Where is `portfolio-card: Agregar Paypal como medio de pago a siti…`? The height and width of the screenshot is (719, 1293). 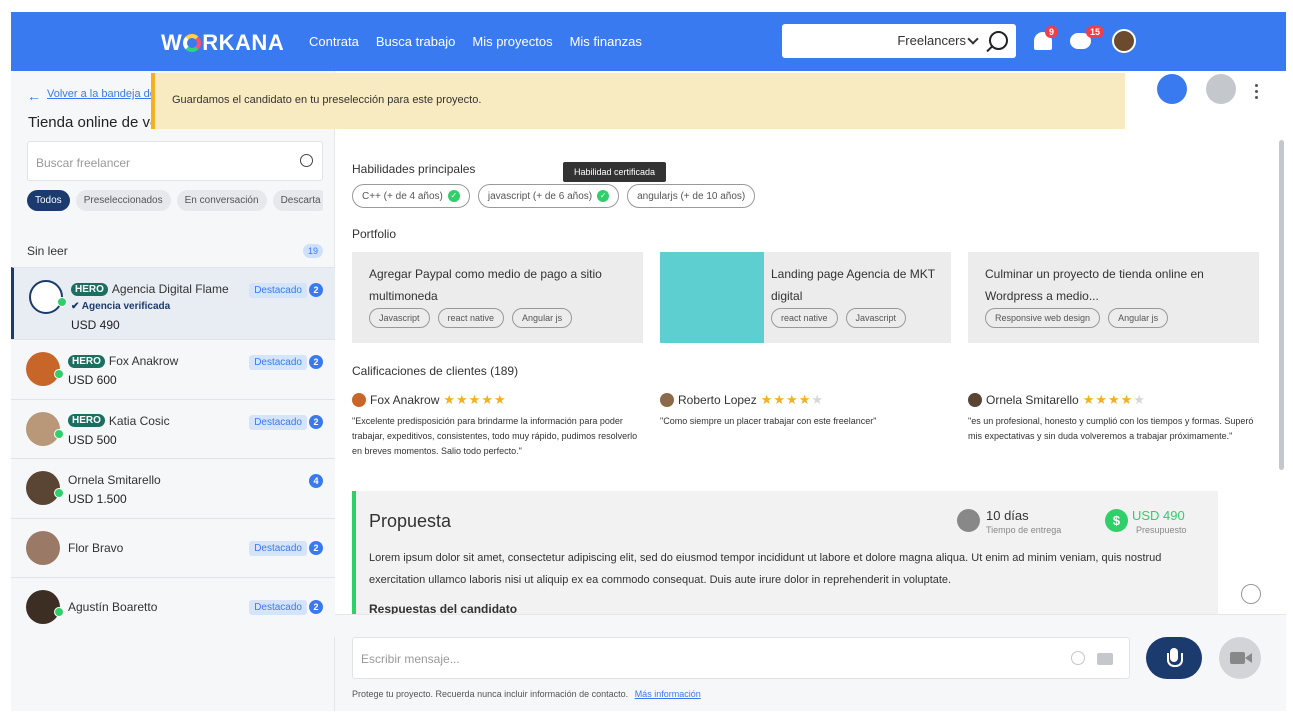
portfolio-card: Agregar Paypal como medio de pago a siti… is located at coordinates (497, 297).